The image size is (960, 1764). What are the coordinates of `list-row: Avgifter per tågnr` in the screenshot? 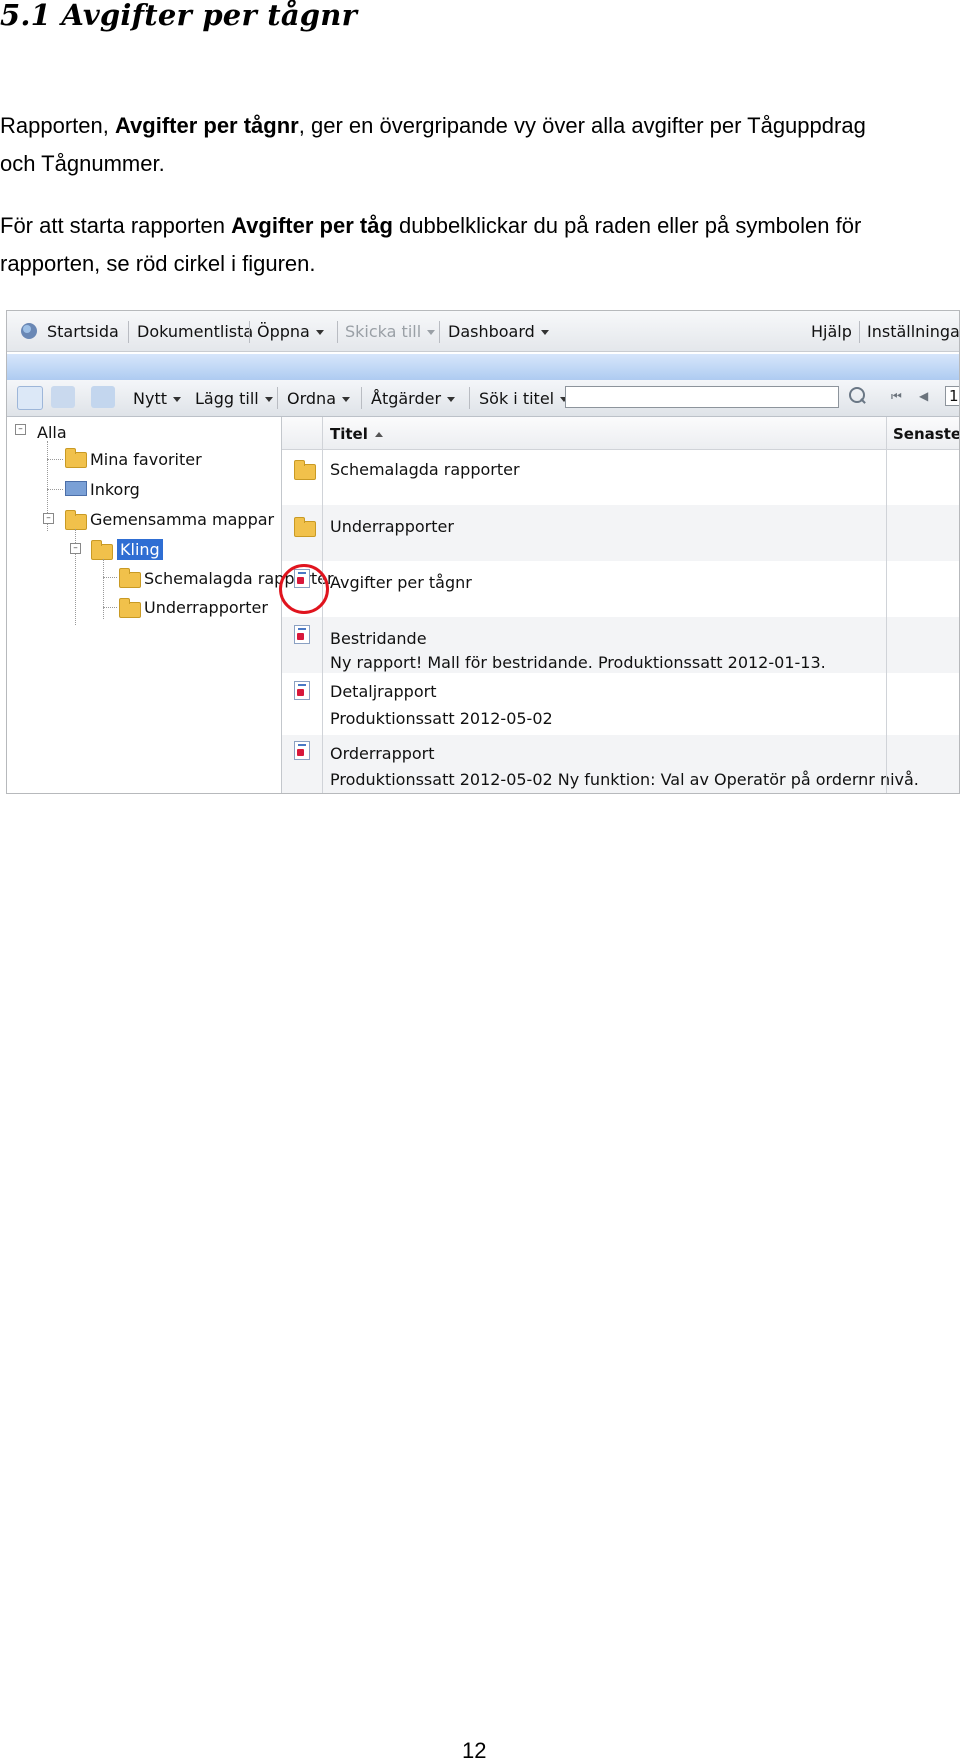 It's located at (620, 589).